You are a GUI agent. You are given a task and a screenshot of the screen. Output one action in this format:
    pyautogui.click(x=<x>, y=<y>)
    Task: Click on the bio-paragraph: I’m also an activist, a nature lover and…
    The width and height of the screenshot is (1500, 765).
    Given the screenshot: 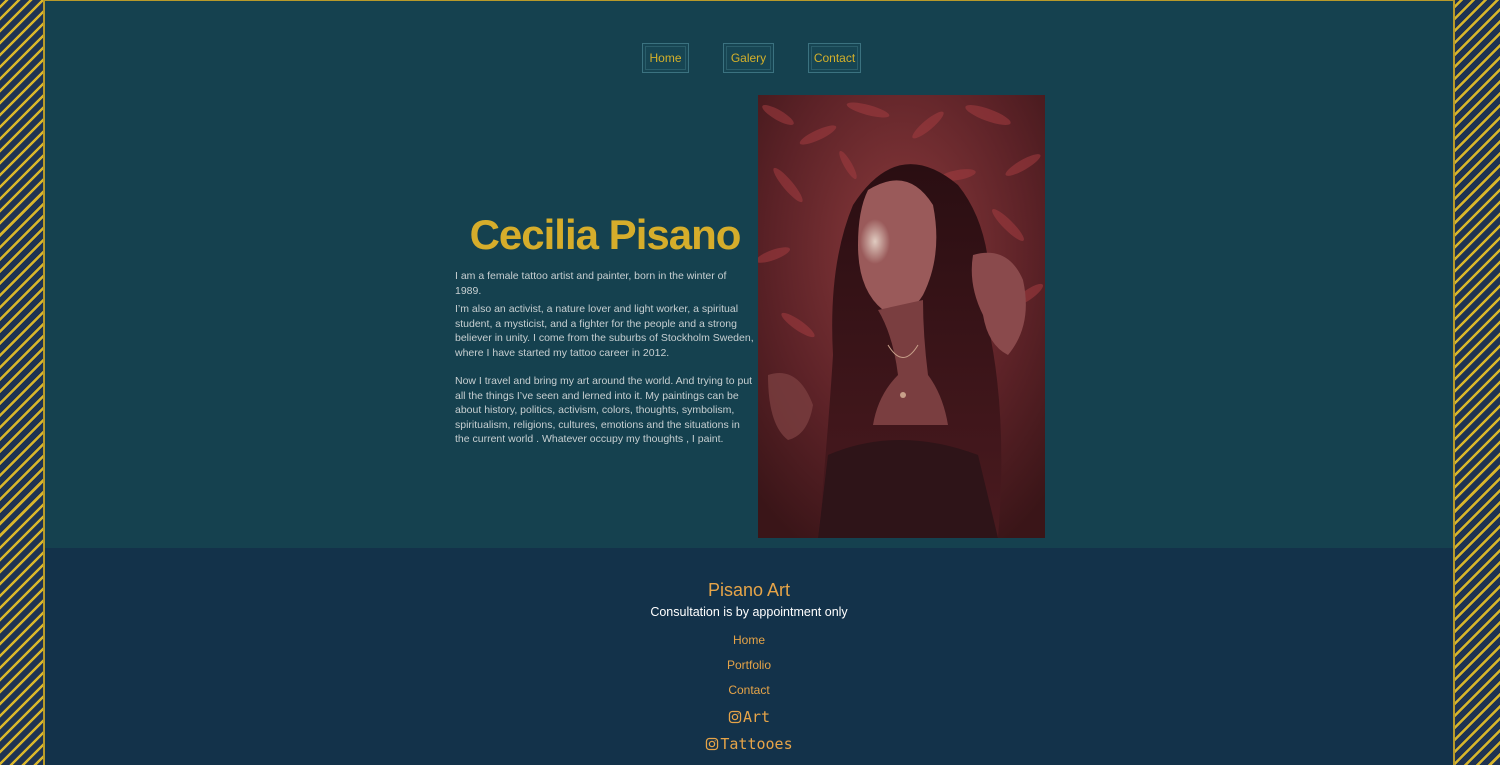 What is the action you would take?
    pyautogui.click(x=604, y=331)
    